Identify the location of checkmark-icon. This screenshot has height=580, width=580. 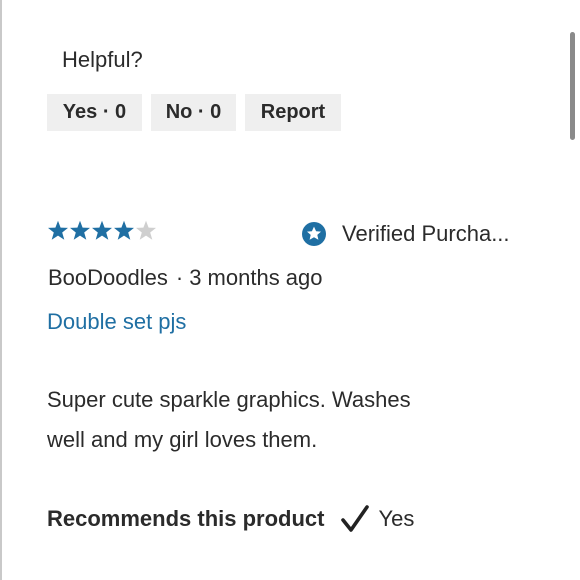
(355, 518).